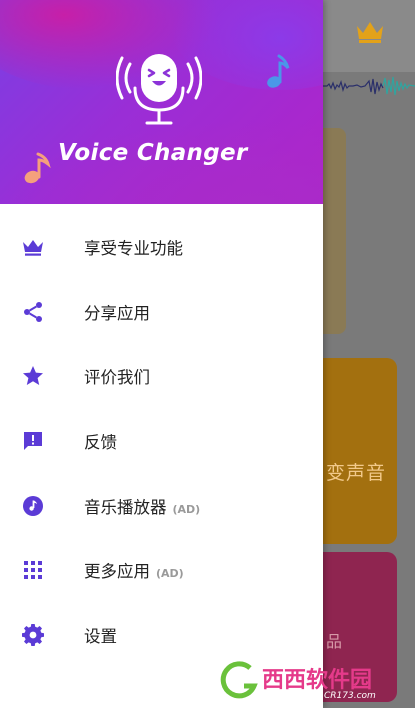  Describe the element at coordinates (161, 376) in the screenshot. I see `menu-item-rate-us: 评价我们` at that location.